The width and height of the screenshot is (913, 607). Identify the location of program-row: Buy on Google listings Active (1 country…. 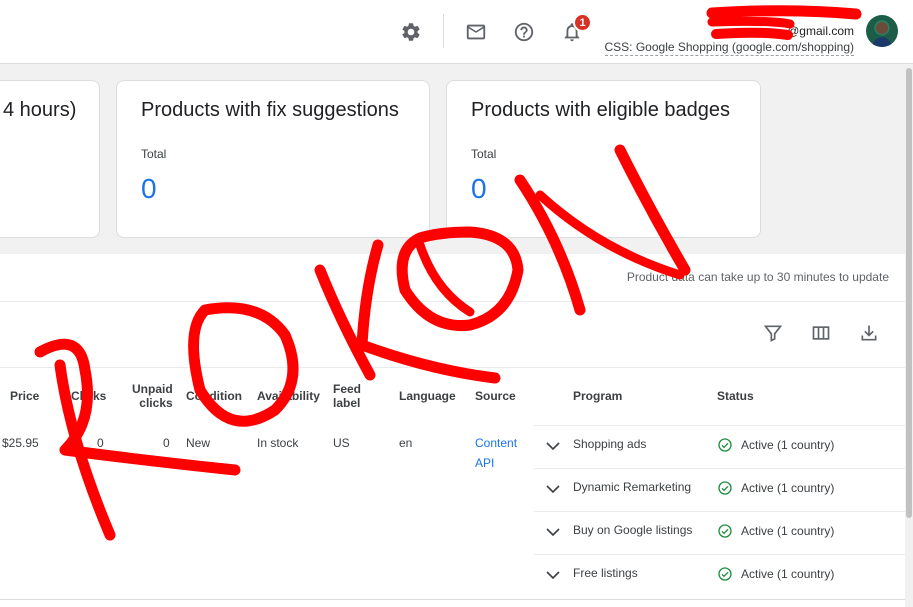
(719, 532).